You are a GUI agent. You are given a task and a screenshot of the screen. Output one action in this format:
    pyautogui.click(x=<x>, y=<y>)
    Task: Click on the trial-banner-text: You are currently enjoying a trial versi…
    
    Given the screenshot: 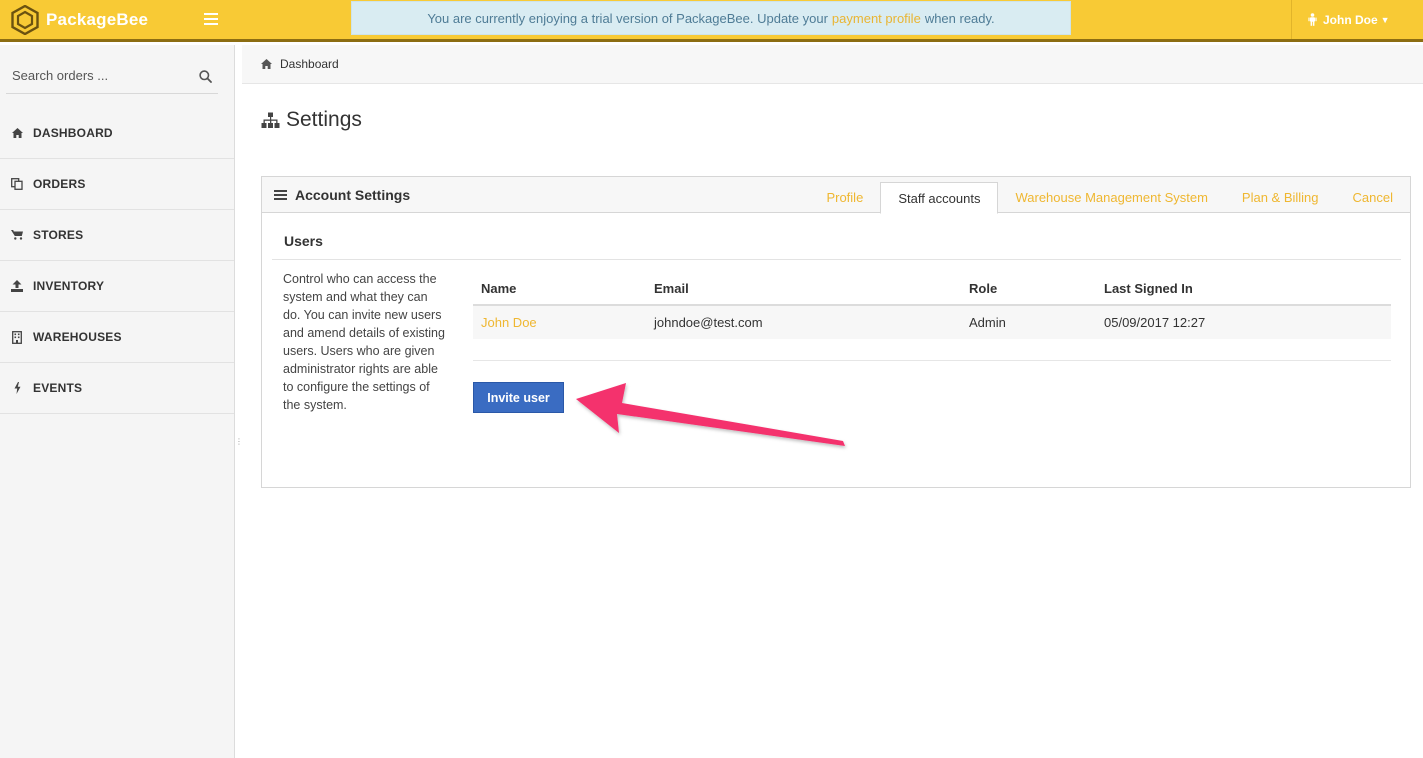 What is the action you would take?
    pyautogui.click(x=627, y=18)
    